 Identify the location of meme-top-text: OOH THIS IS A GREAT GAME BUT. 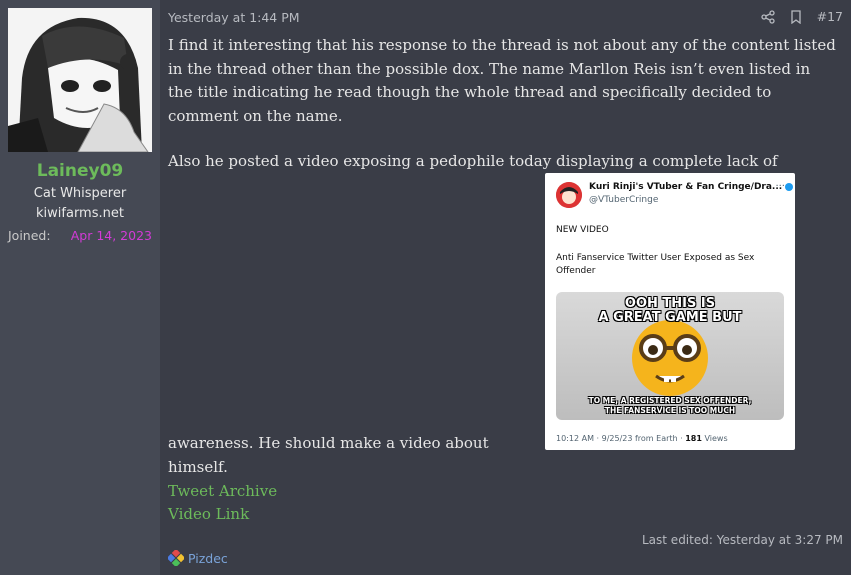
(670, 310).